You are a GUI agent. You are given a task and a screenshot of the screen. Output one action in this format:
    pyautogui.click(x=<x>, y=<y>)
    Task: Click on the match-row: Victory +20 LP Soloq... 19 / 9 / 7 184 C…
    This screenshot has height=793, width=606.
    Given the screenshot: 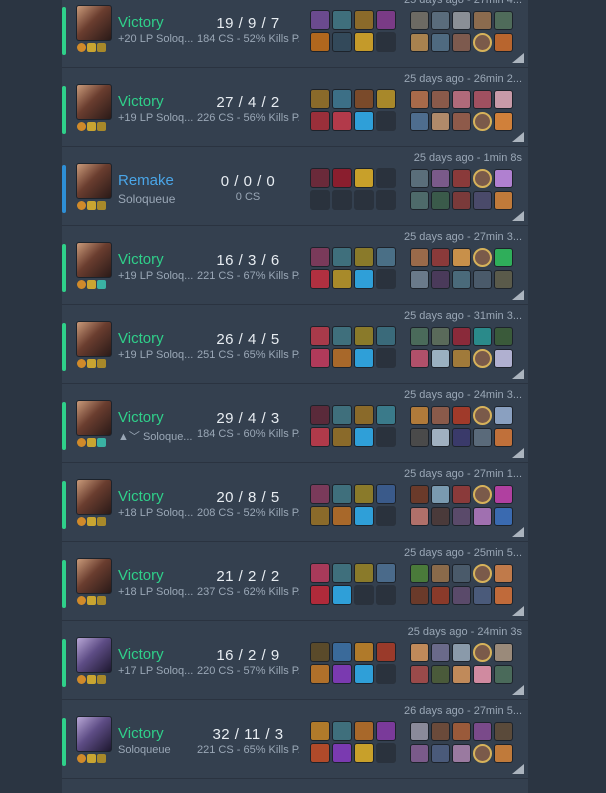 What is the action you would take?
    pyautogui.click(x=295, y=34)
    